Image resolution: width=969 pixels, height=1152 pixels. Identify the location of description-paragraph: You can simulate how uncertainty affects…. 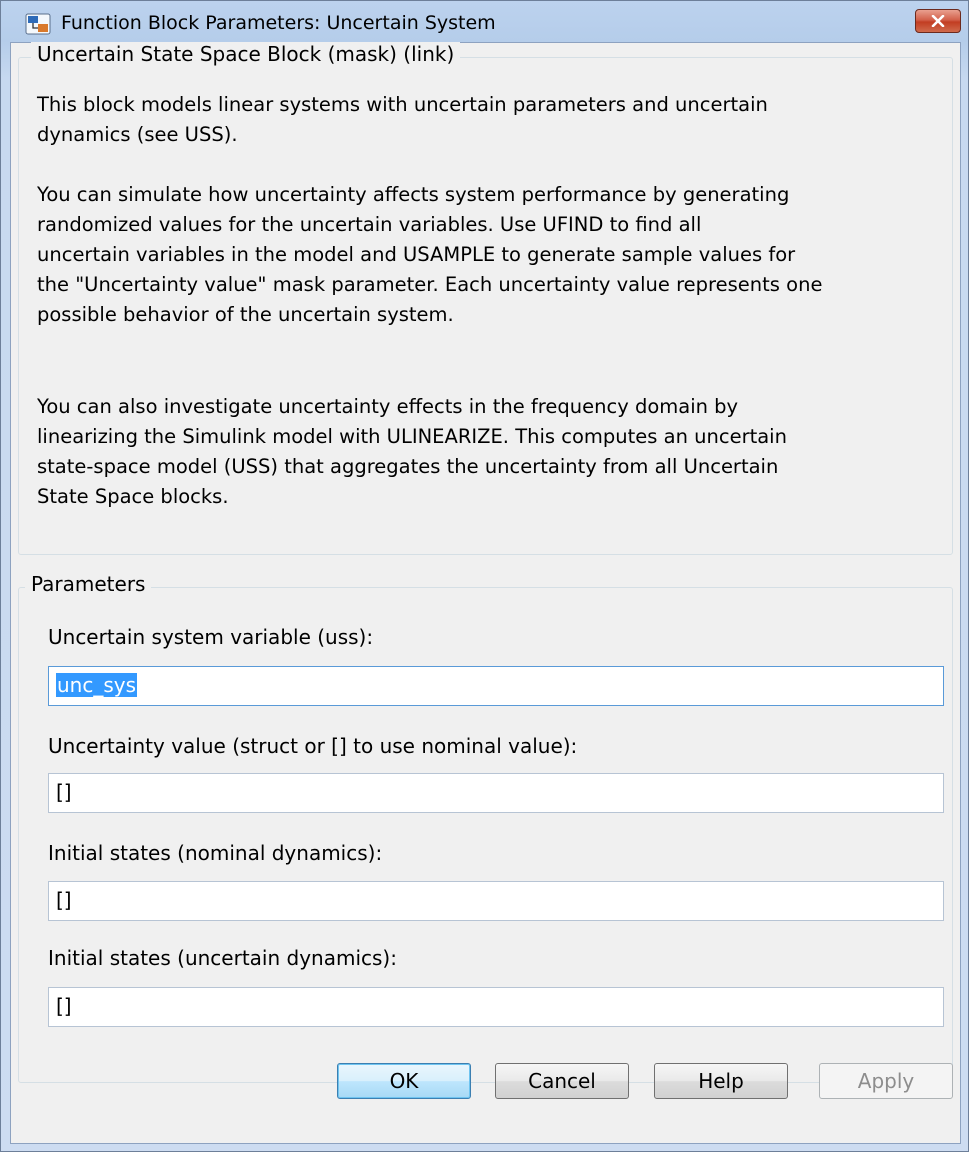
(430, 254).